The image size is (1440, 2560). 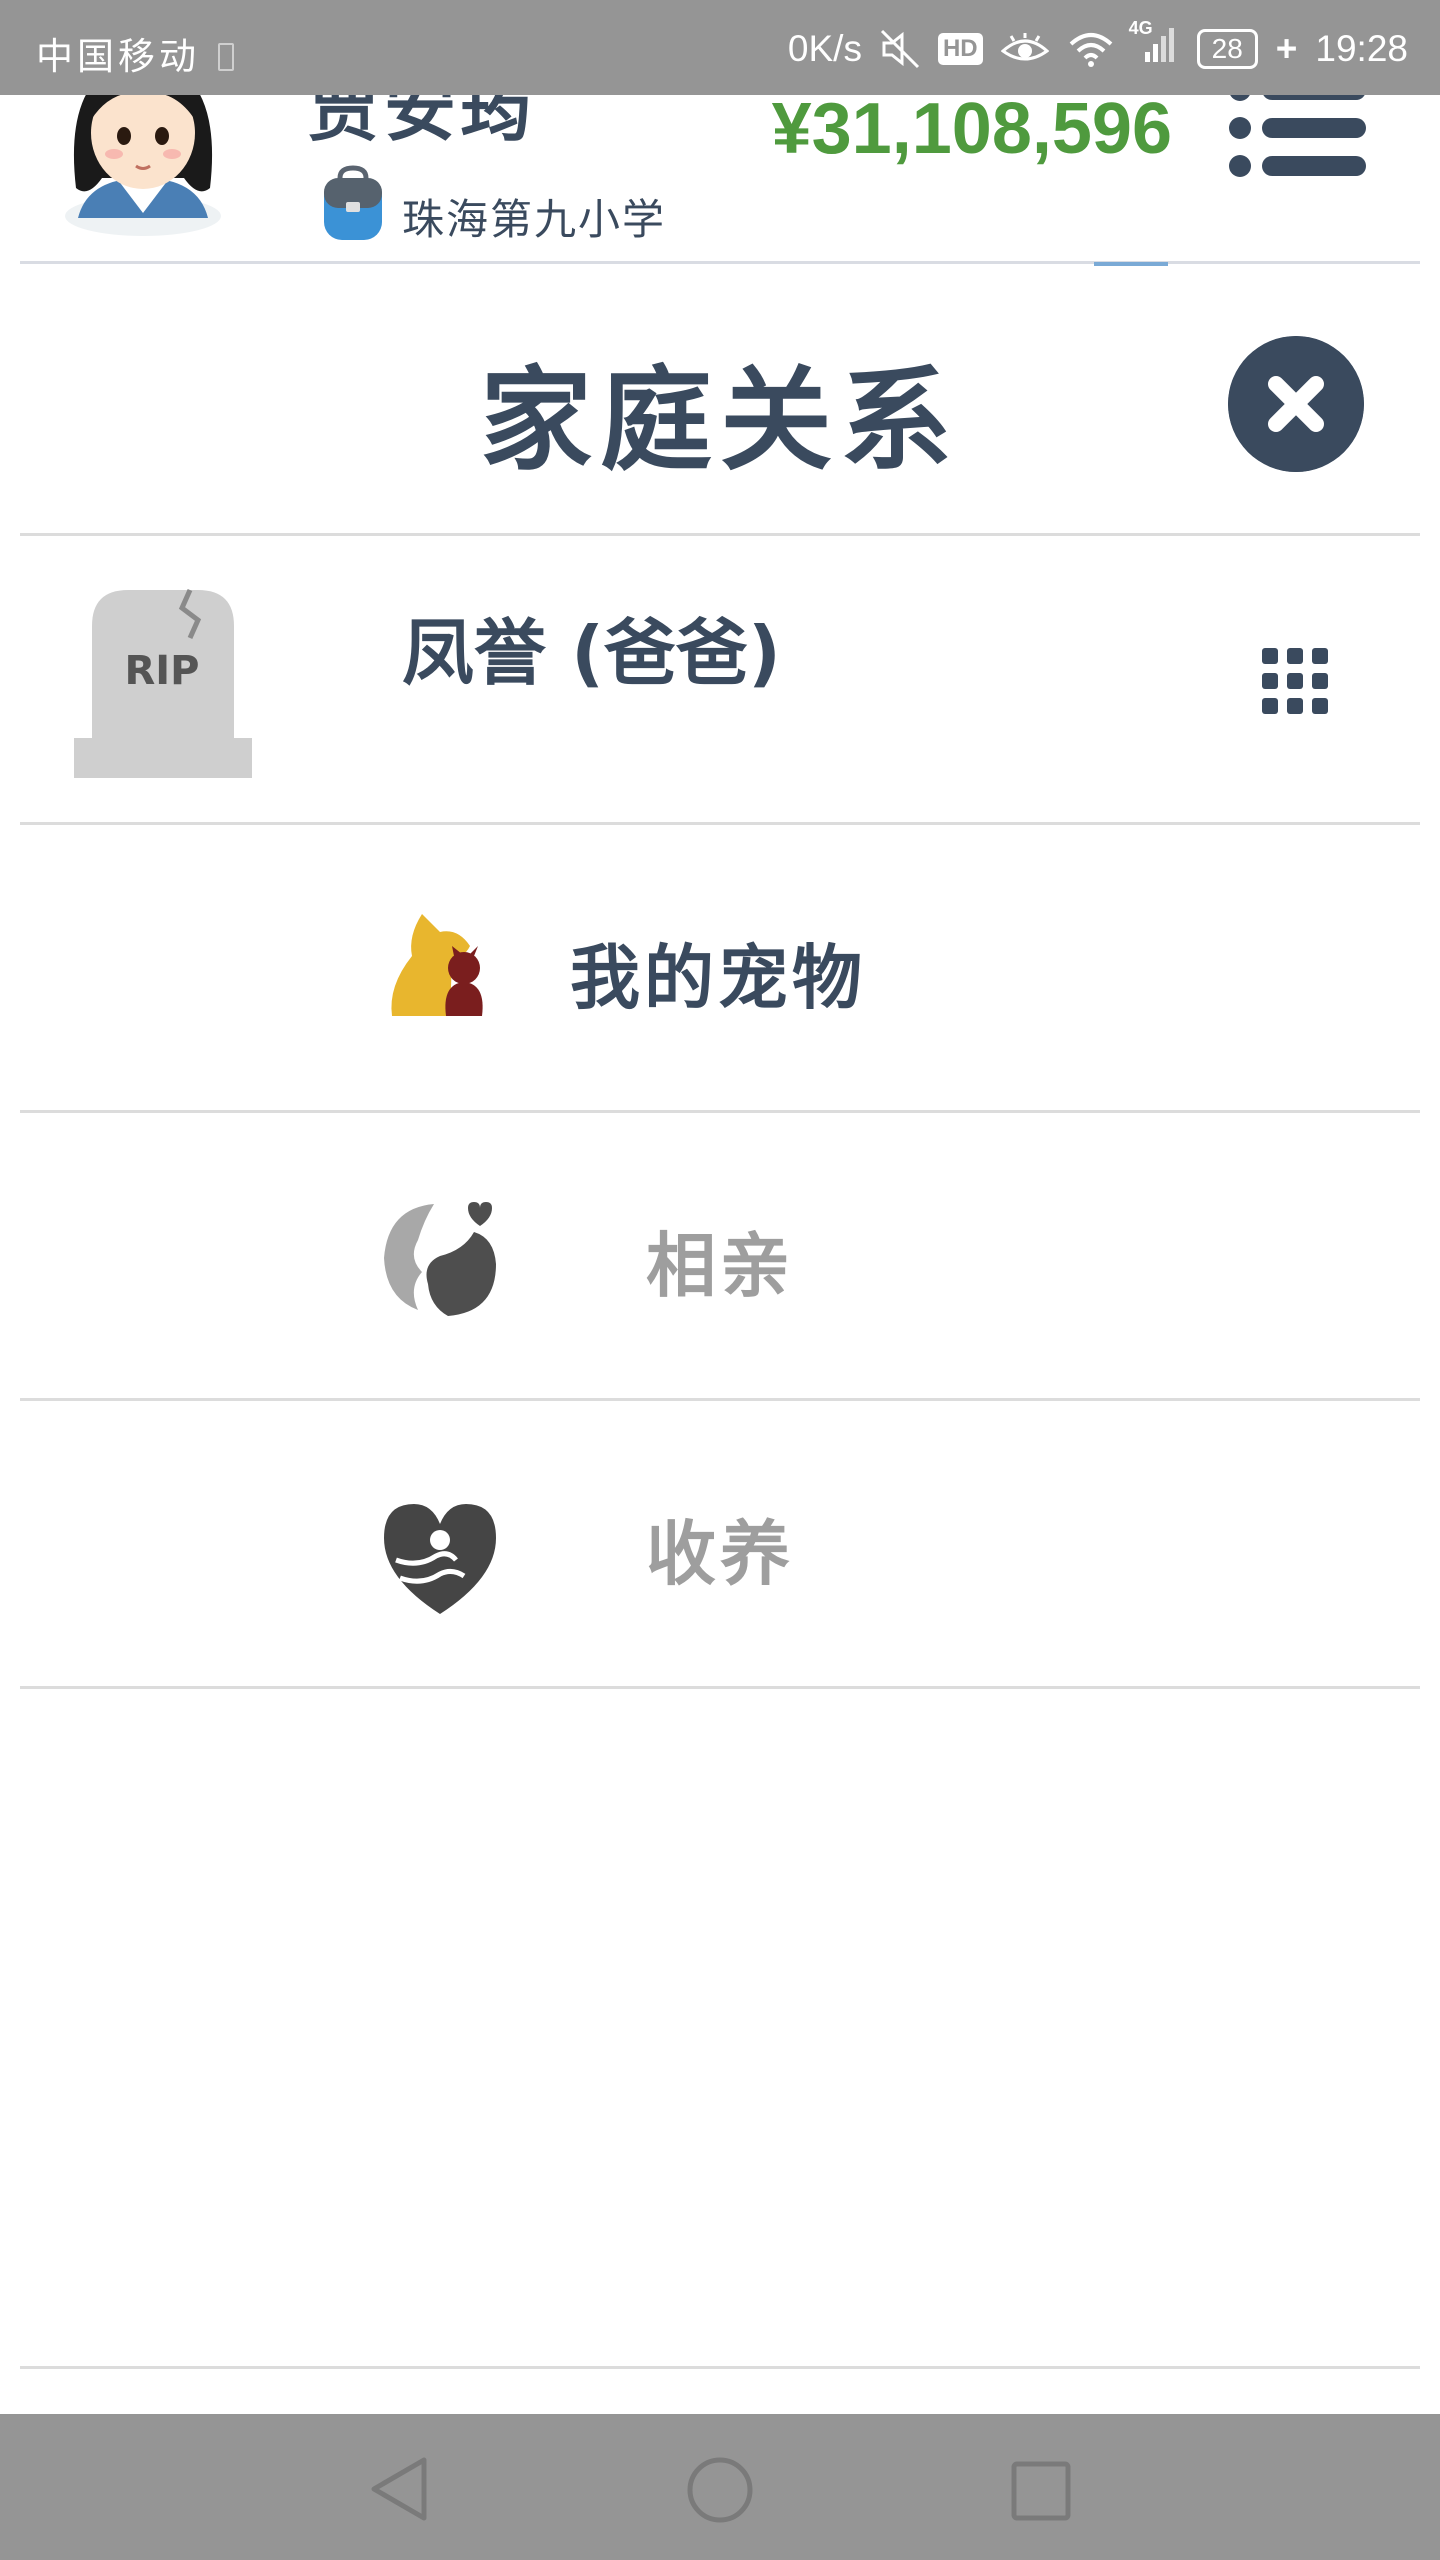 What do you see at coordinates (720, 2367) in the screenshot?
I see `bottom-divider` at bounding box center [720, 2367].